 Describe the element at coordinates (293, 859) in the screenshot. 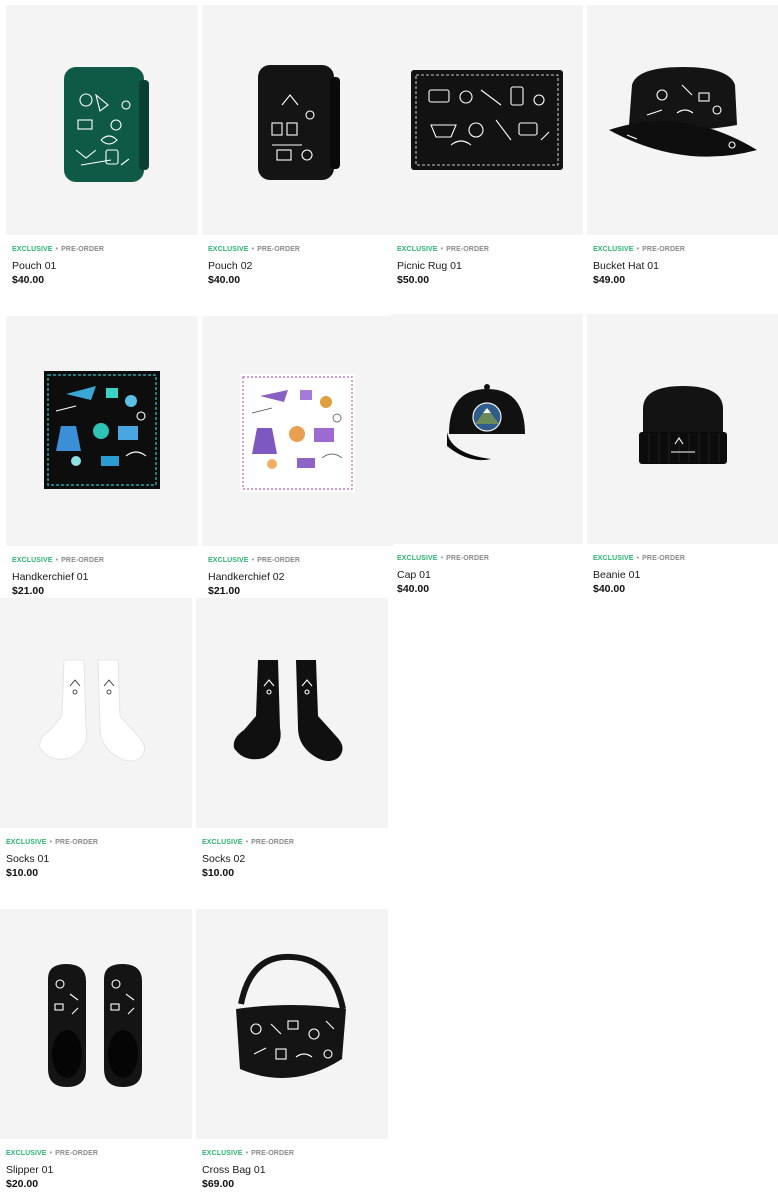

I see `product-name: Socks 02` at that location.